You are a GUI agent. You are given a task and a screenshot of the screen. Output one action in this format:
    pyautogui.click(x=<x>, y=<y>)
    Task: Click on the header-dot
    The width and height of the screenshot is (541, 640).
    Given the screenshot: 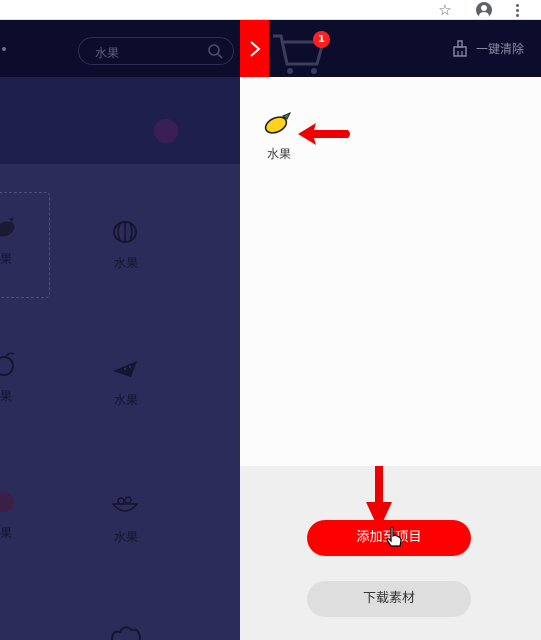 What is the action you would take?
    pyautogui.click(x=4, y=49)
    